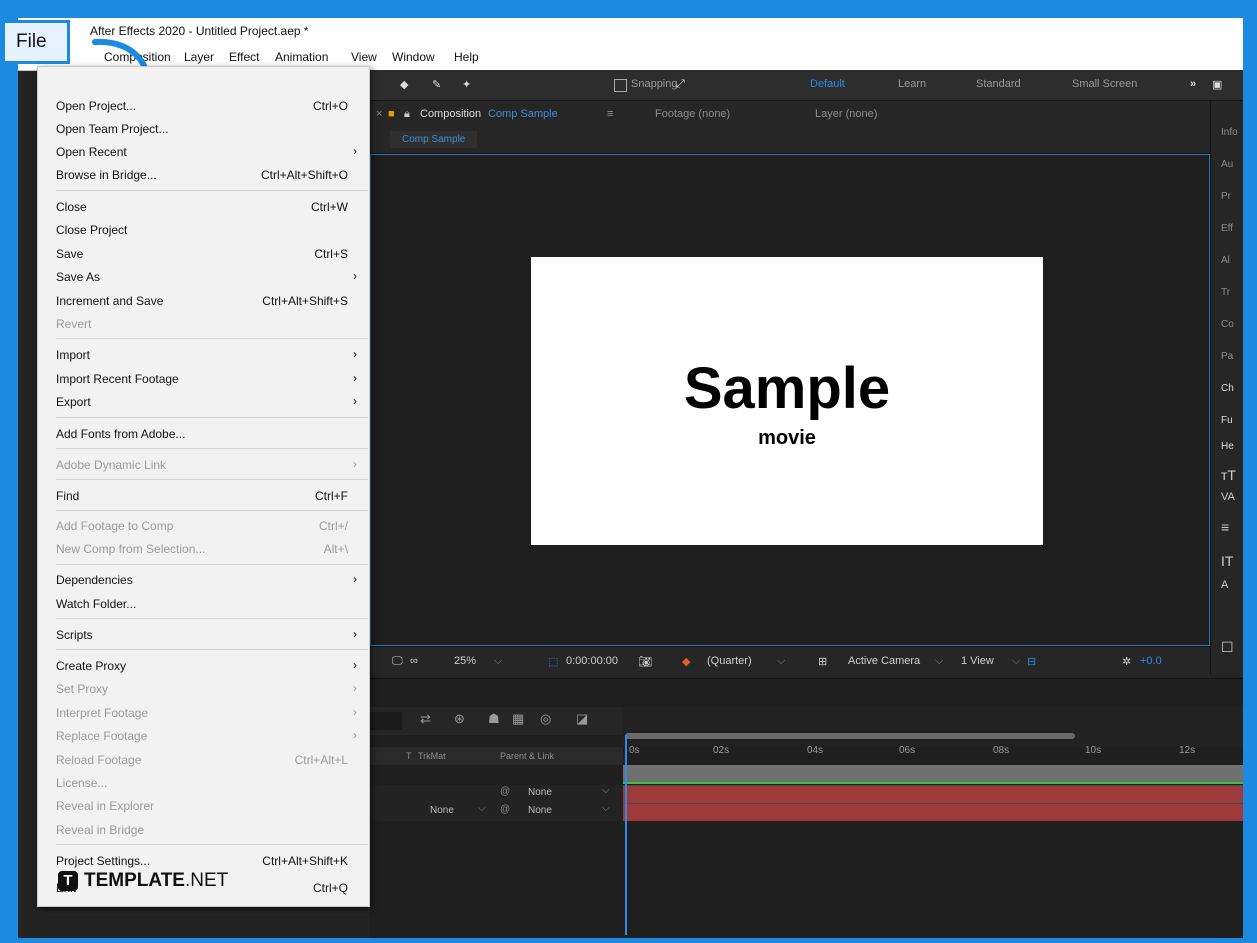 The width and height of the screenshot is (1257, 943). Describe the element at coordinates (626, 835) in the screenshot. I see `playhead` at that location.